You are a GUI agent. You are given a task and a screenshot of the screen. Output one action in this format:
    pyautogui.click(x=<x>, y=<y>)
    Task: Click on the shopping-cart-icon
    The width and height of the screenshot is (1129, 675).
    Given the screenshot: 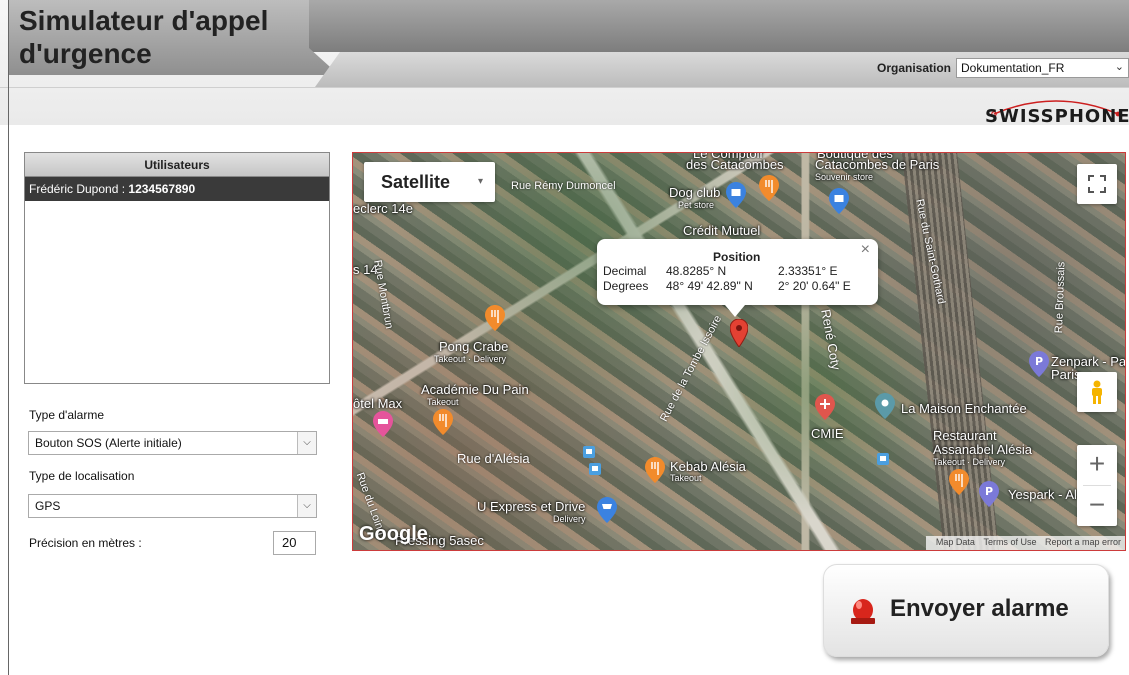 What is the action you would take?
    pyautogui.click(x=607, y=510)
    